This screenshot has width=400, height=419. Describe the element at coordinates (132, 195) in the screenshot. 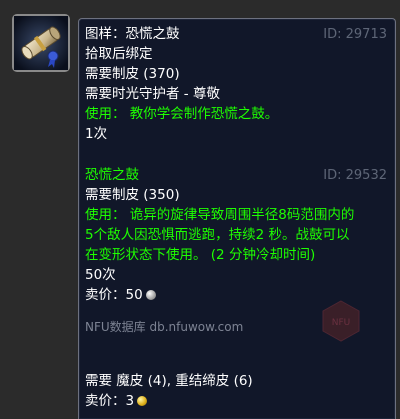

I see `created-skill-requirement: 需要制皮 (350)` at that location.